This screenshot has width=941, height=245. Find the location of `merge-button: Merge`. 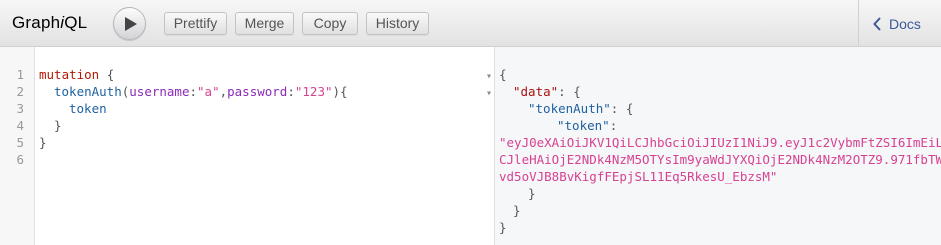

merge-button: Merge is located at coordinates (264, 23).